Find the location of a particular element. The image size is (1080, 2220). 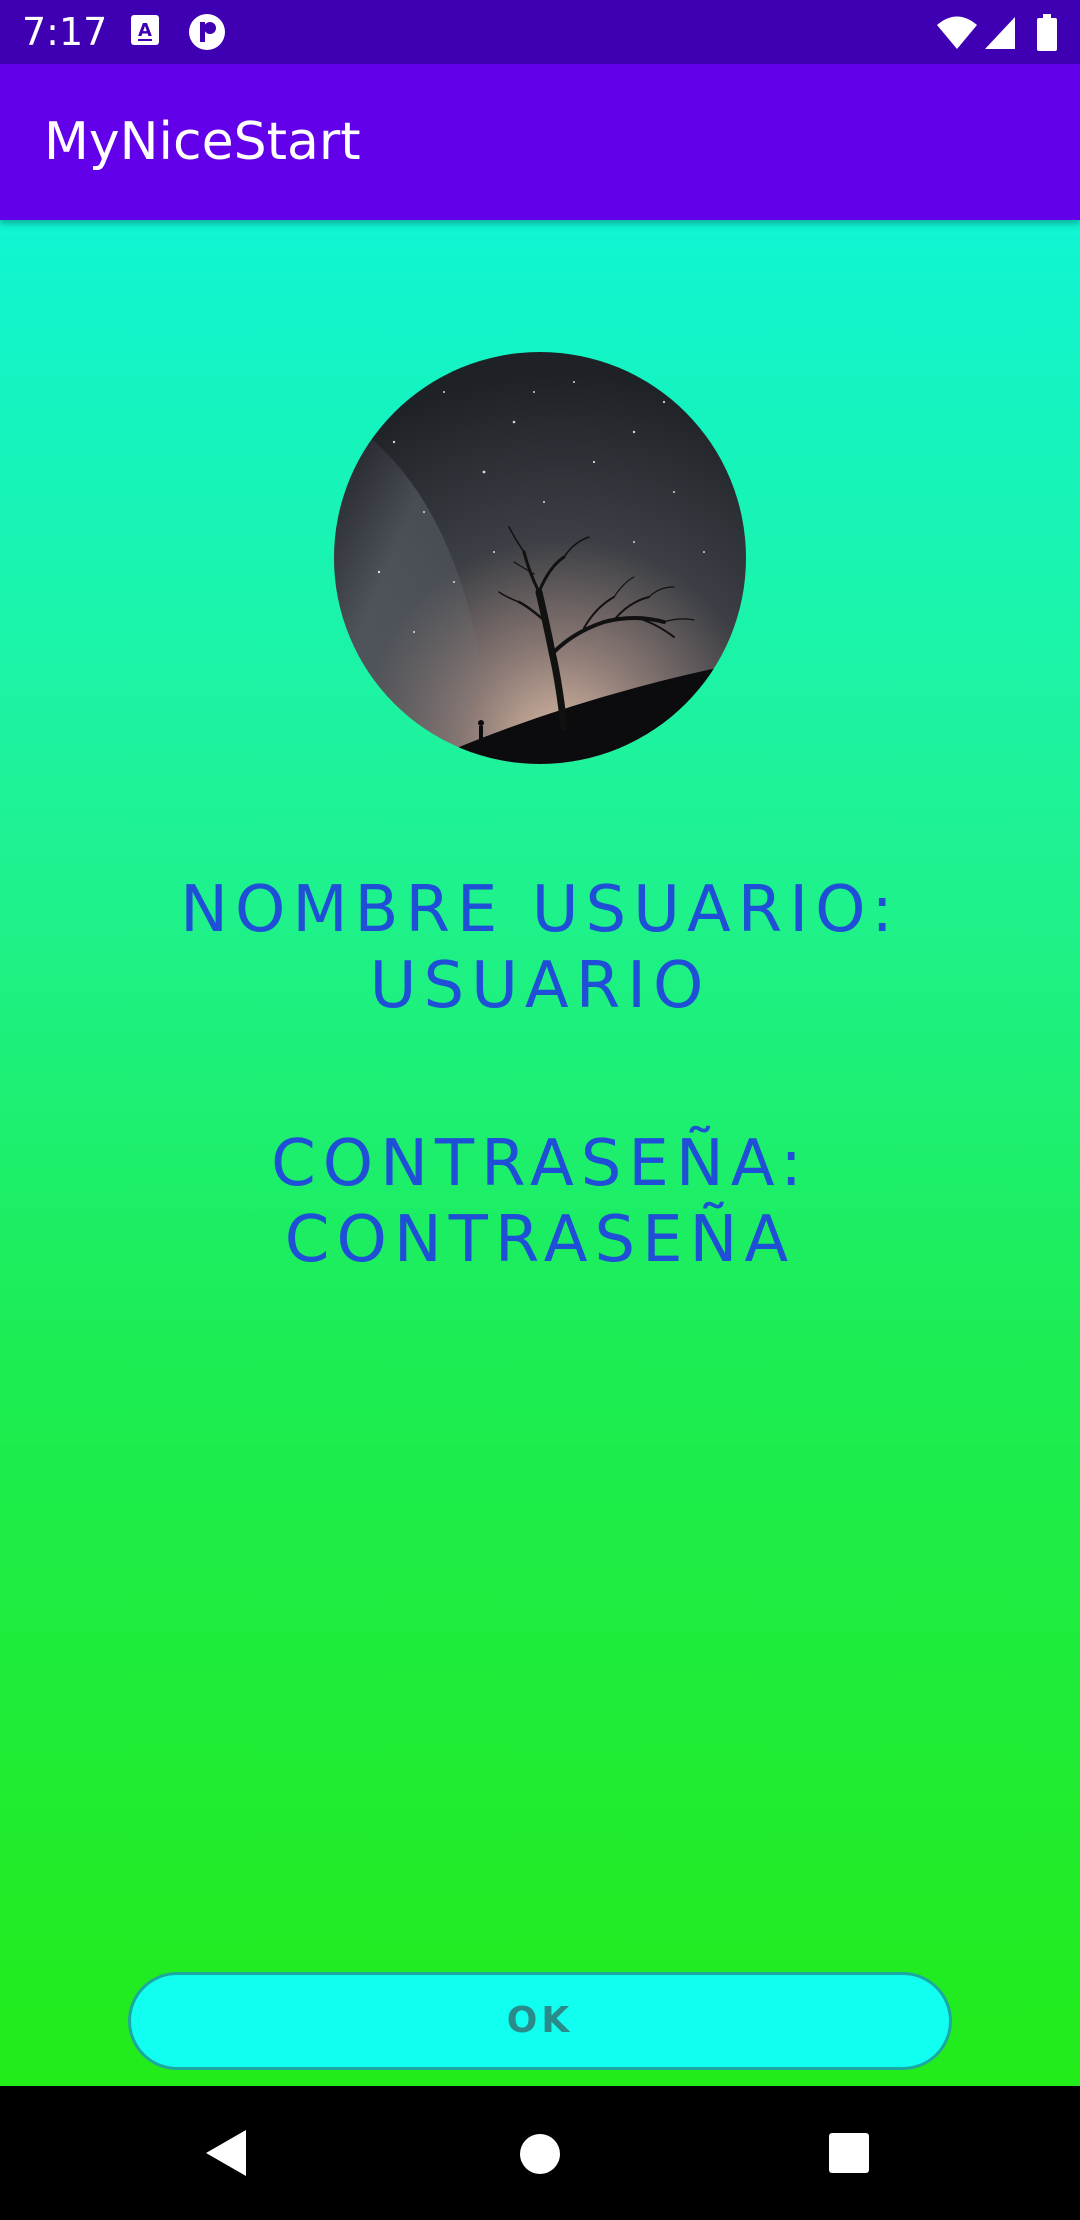

wifi-icon is located at coordinates (957, 32).